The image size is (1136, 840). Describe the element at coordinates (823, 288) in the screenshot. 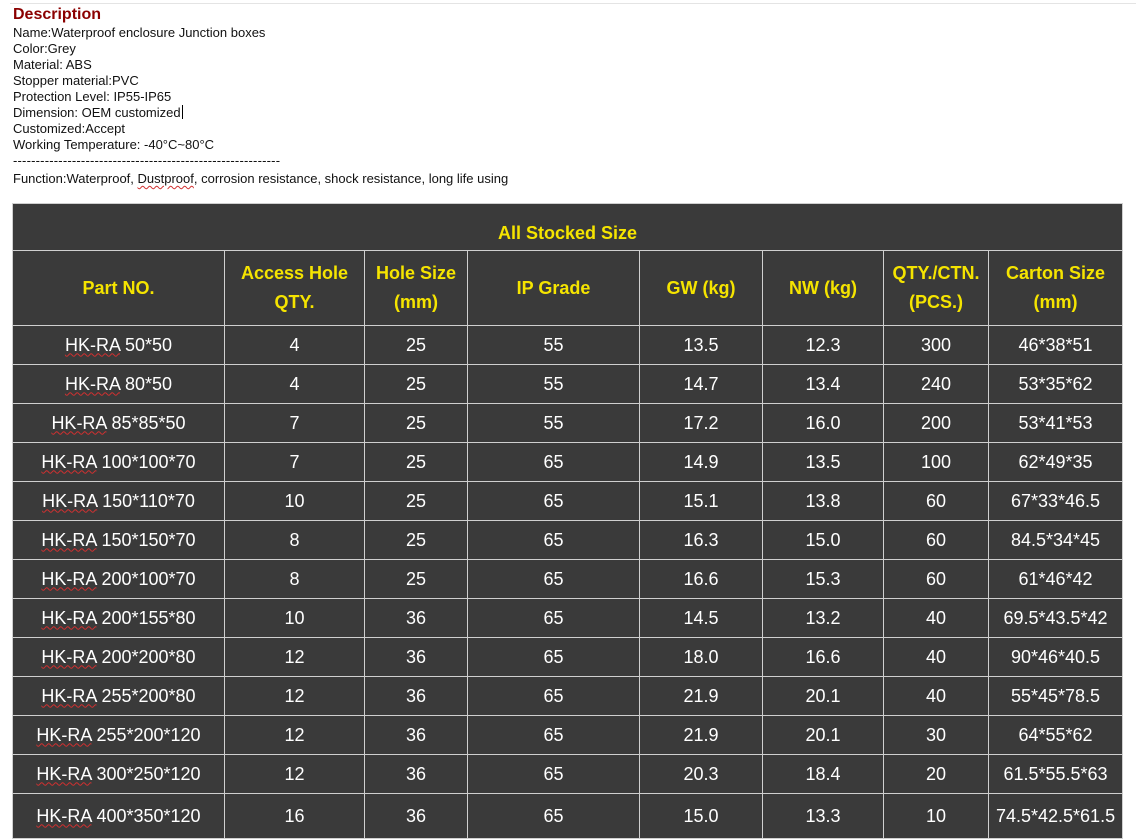

I see `header-nw: NW (kg)` at that location.